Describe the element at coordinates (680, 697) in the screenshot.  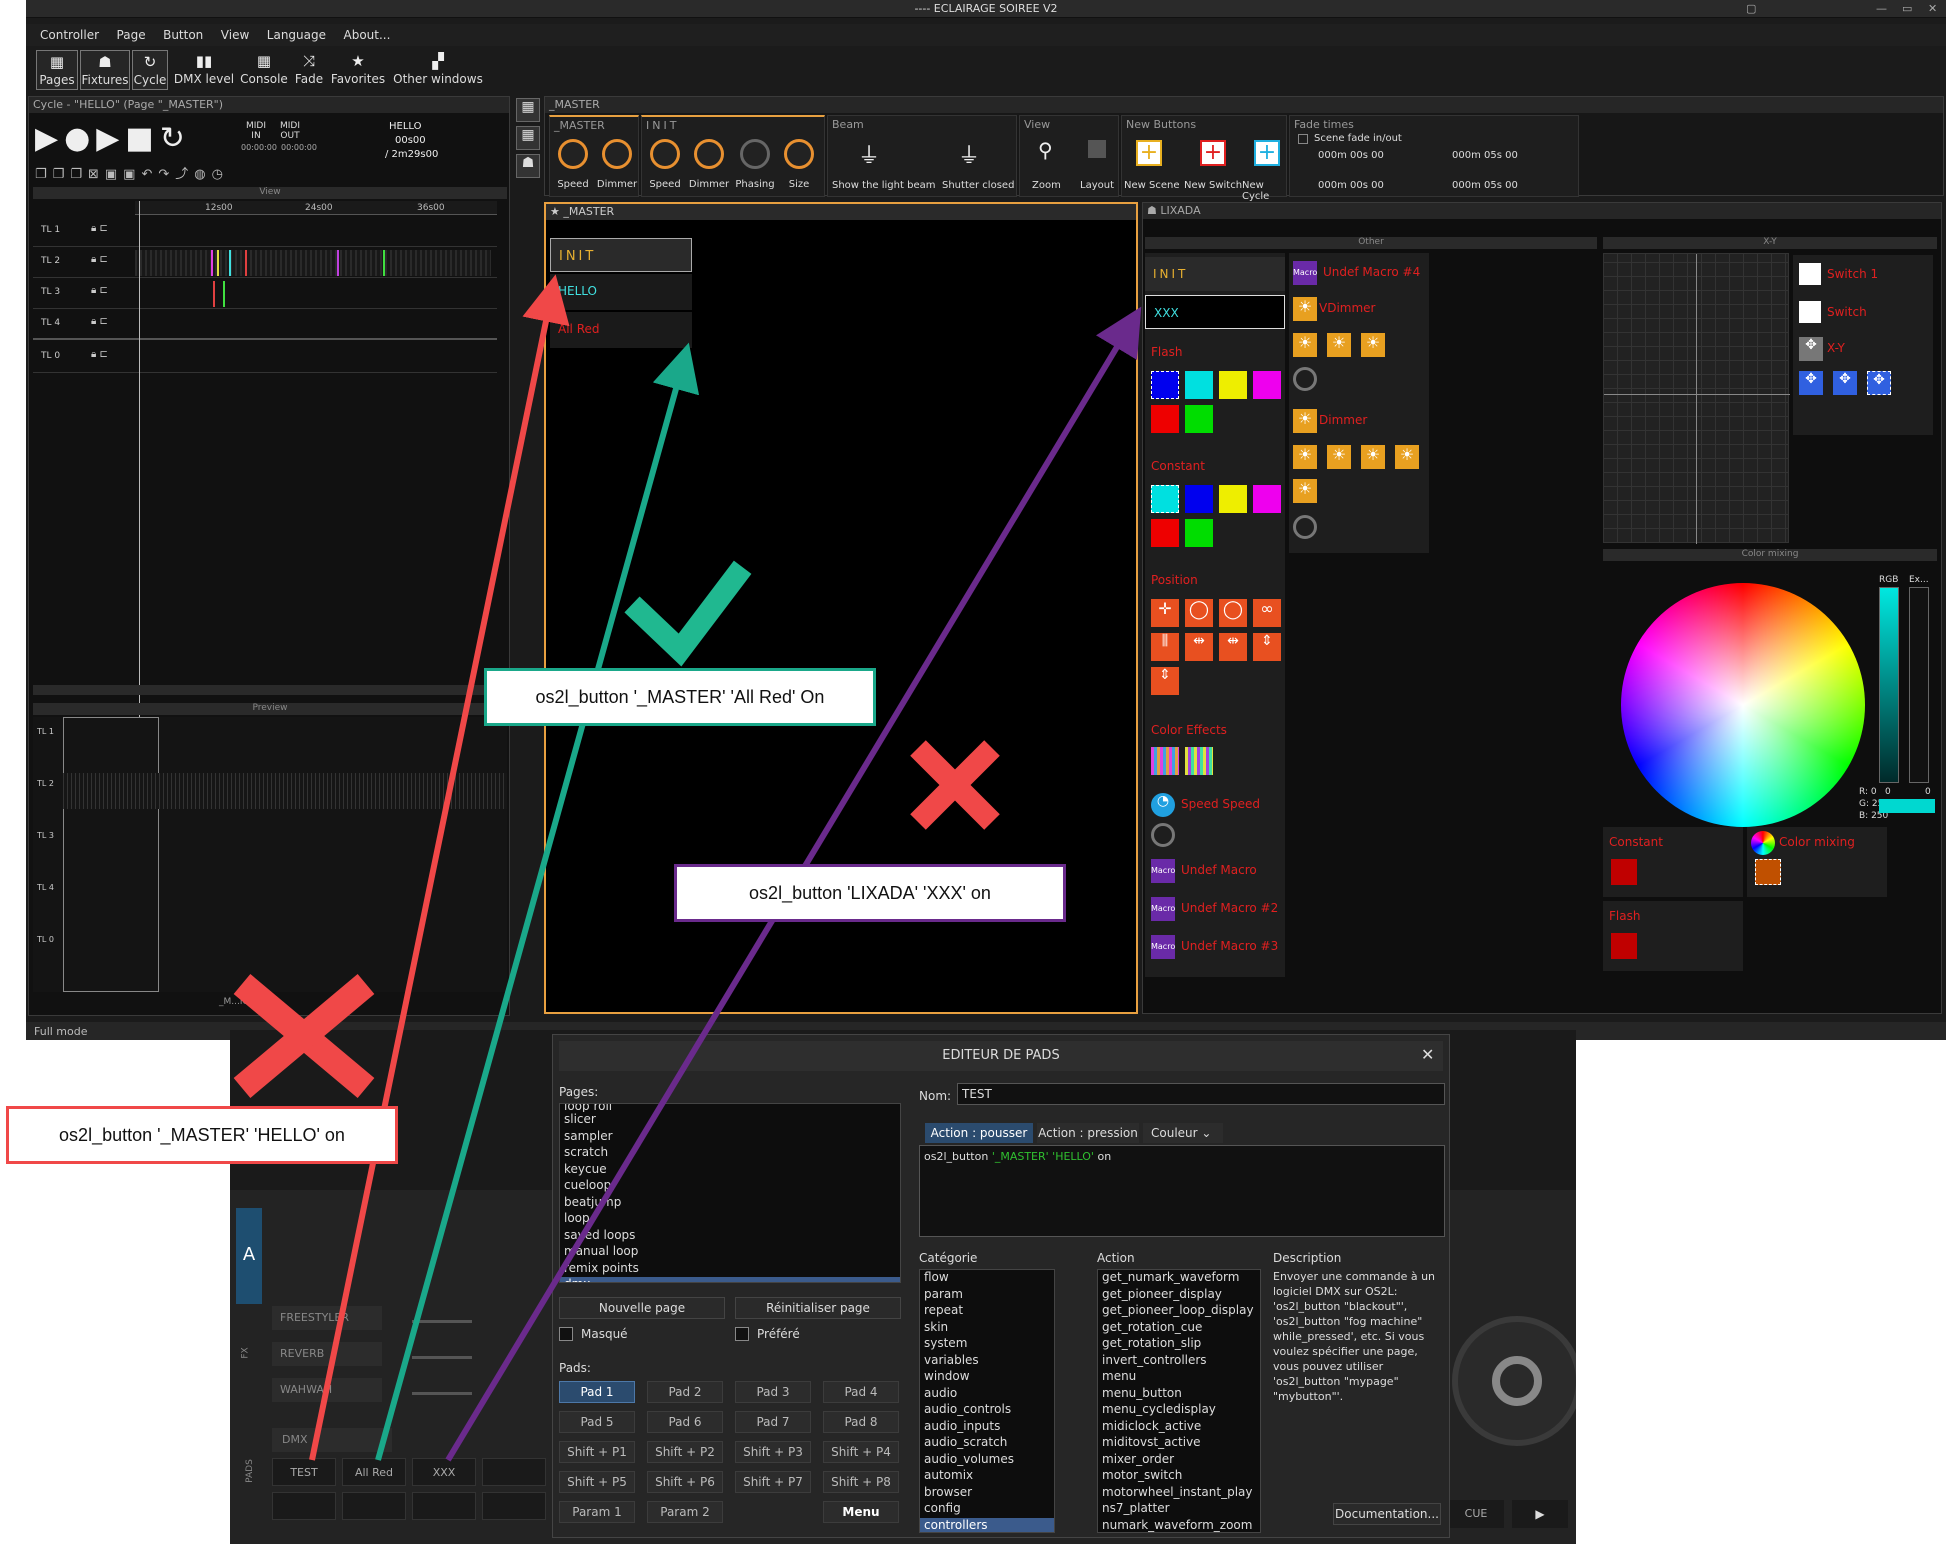
I see `callout-all-red: os2l_button '_MASTER' 'All Red' On` at that location.